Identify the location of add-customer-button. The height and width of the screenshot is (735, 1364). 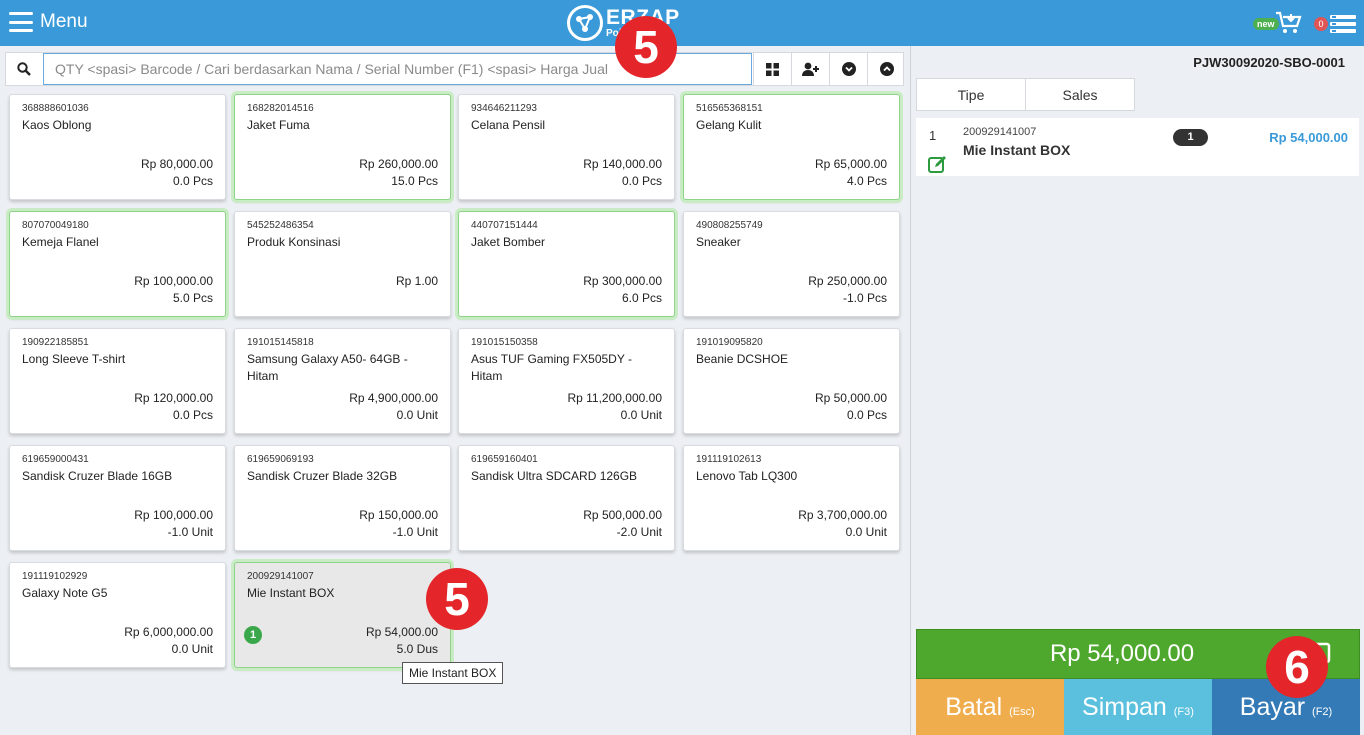
(810, 69).